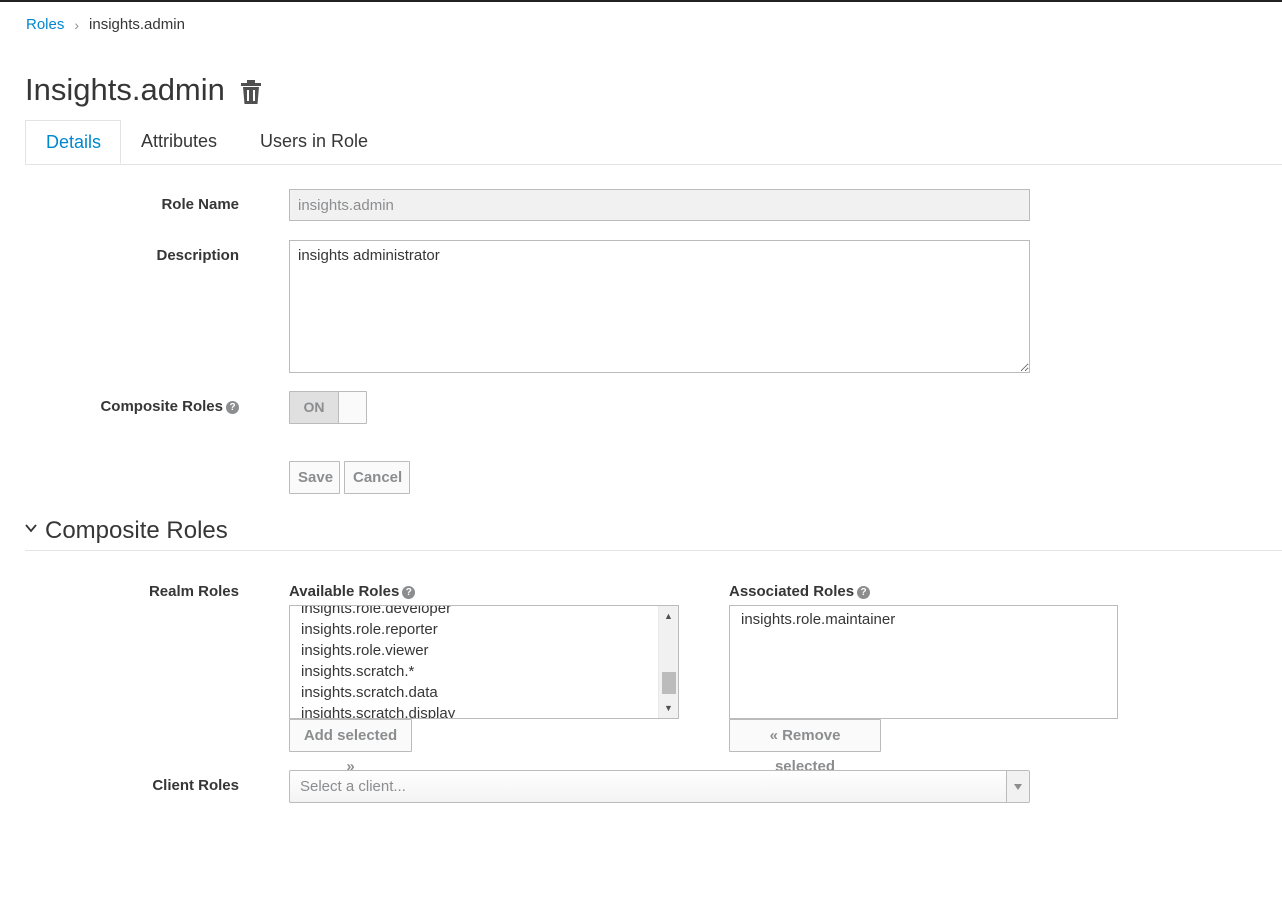  What do you see at coordinates (923, 619) in the screenshot?
I see `list-item: insights.role.maintainer` at bounding box center [923, 619].